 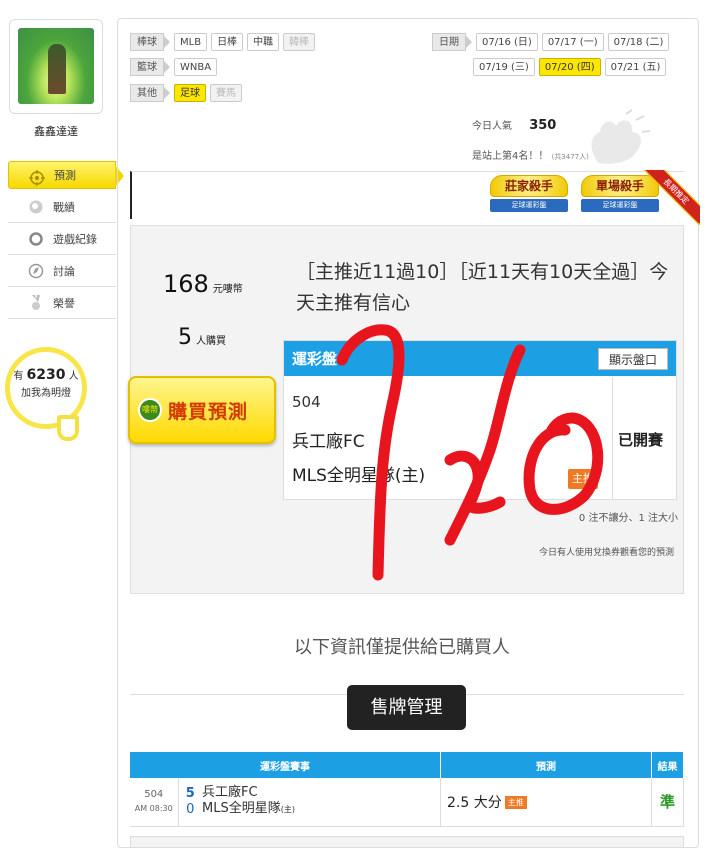 What do you see at coordinates (36, 239) in the screenshot?
I see `circle-icon` at bounding box center [36, 239].